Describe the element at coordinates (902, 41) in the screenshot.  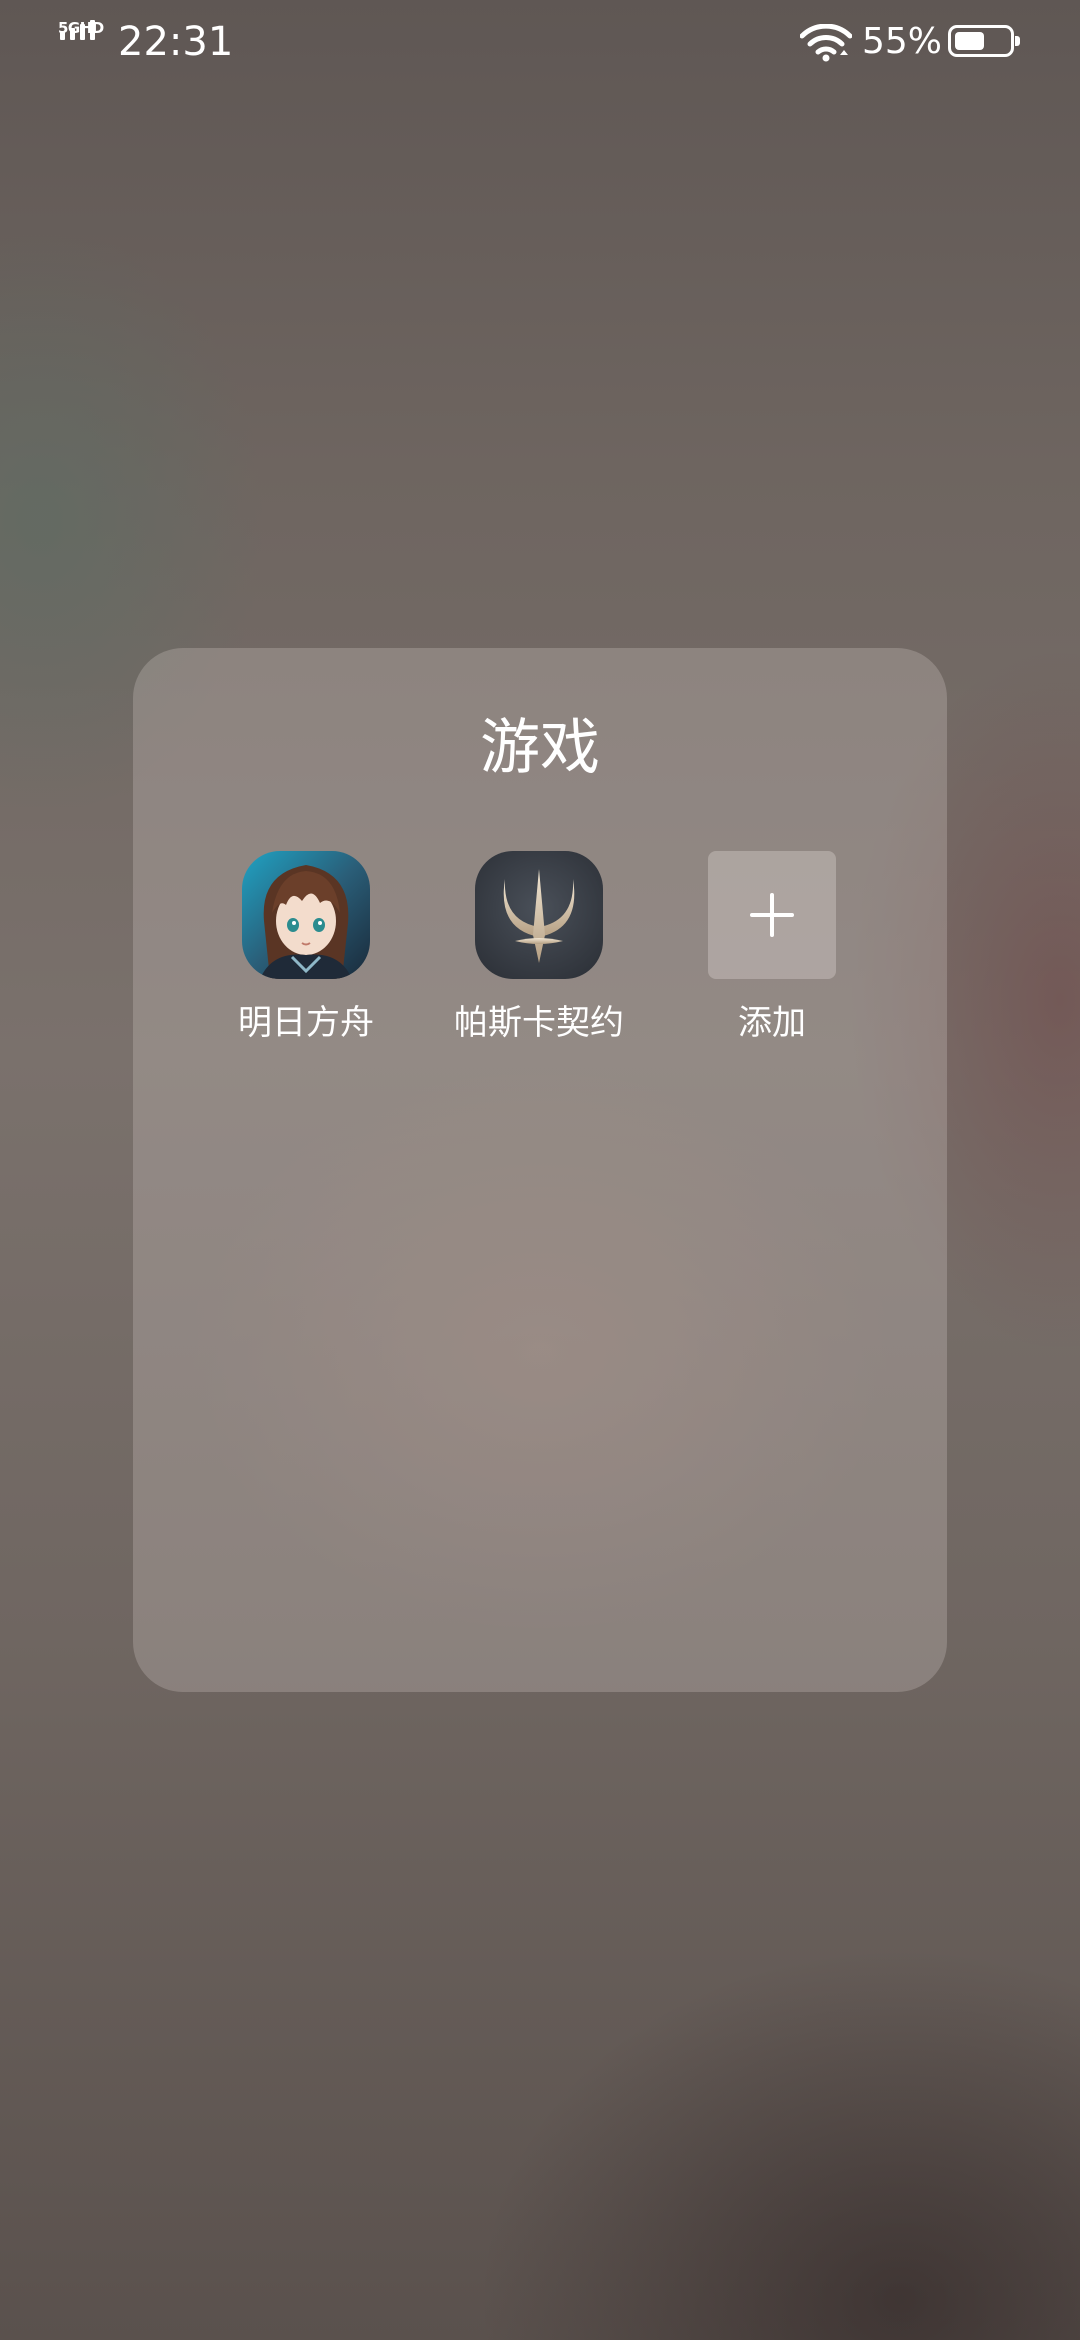
I see `battery-percentage: 55%` at that location.